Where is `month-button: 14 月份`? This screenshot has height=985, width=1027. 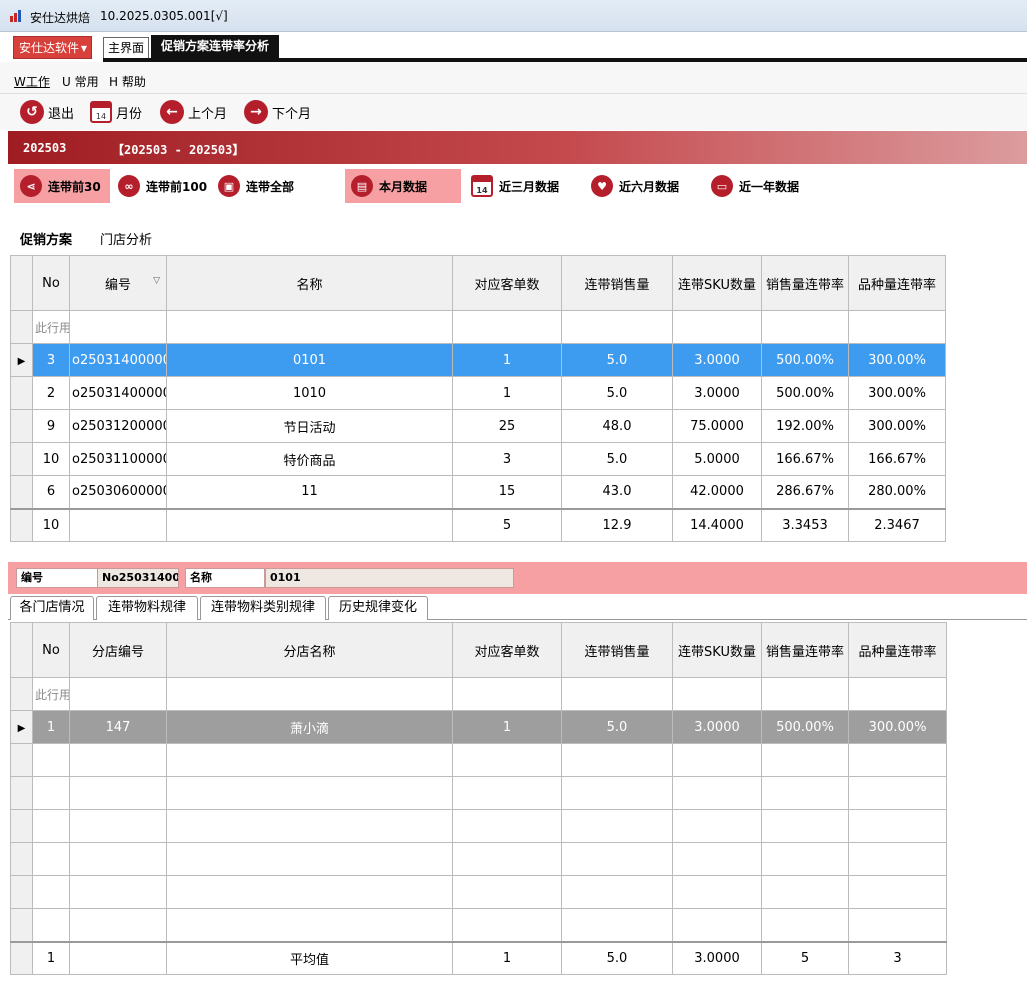 month-button: 14 月份 is located at coordinates (116, 112).